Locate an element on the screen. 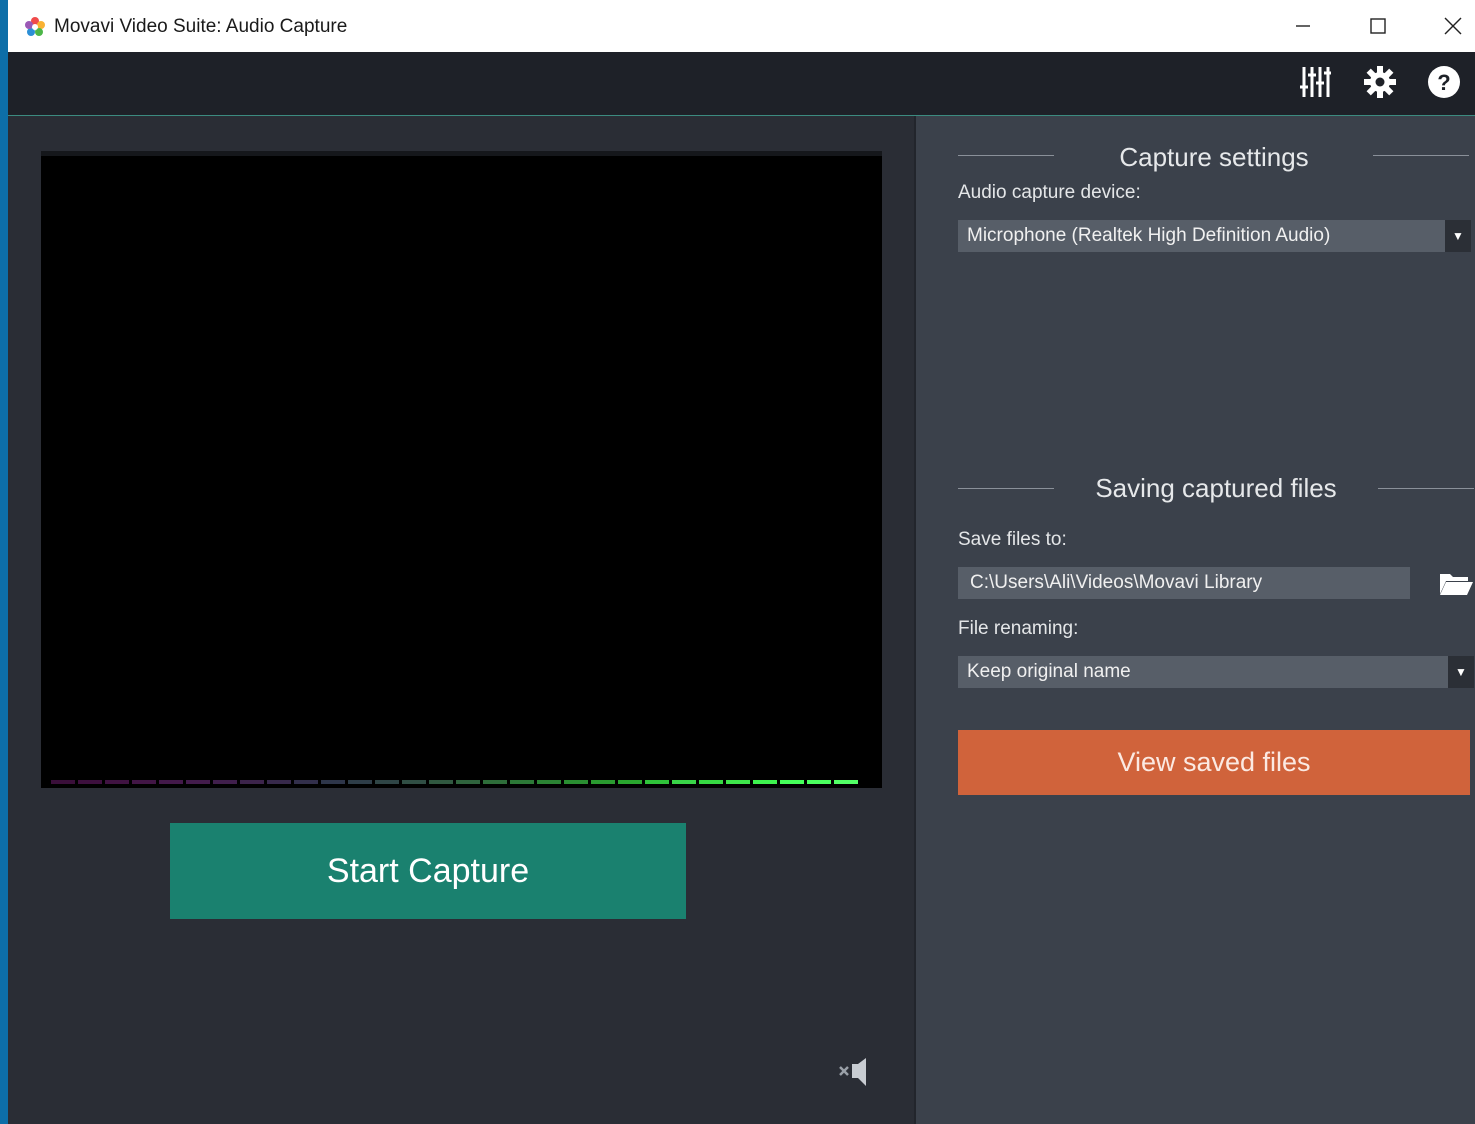 The image size is (1475, 1124). top-toolbar: ? is located at coordinates (741, 84).